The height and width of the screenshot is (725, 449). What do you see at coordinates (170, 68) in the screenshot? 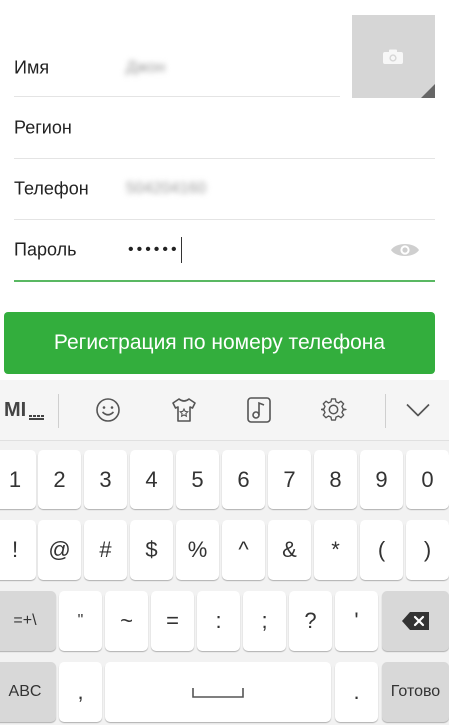
I see `name-row: Имя Джон` at bounding box center [170, 68].